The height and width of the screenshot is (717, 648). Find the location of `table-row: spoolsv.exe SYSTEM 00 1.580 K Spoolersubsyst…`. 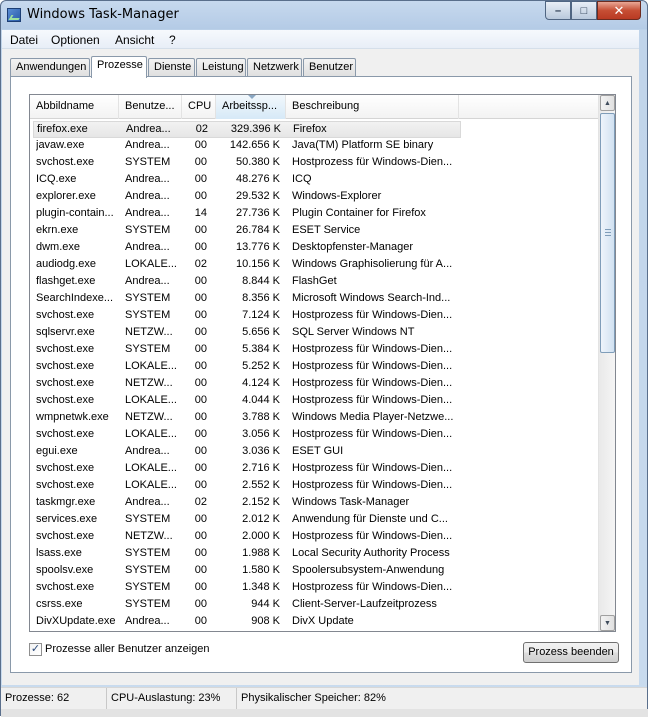

table-row: spoolsv.exe SYSTEM 00 1.580 K Spoolersubsyst… is located at coordinates (247, 571).